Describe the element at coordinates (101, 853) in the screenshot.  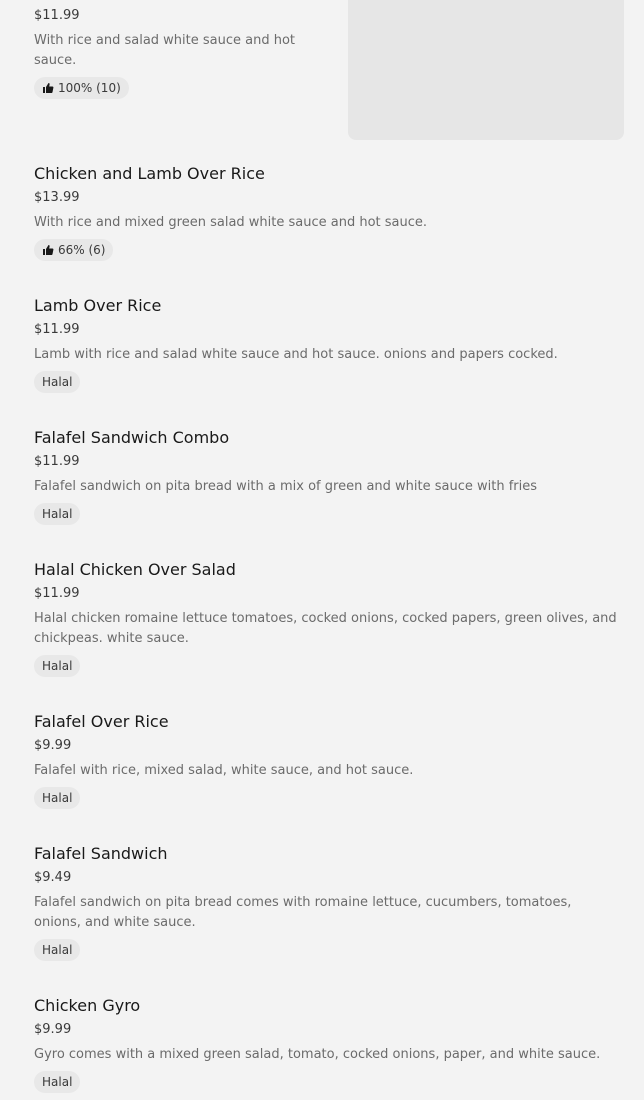
I see `item-name: Falafel Sandwich` at that location.